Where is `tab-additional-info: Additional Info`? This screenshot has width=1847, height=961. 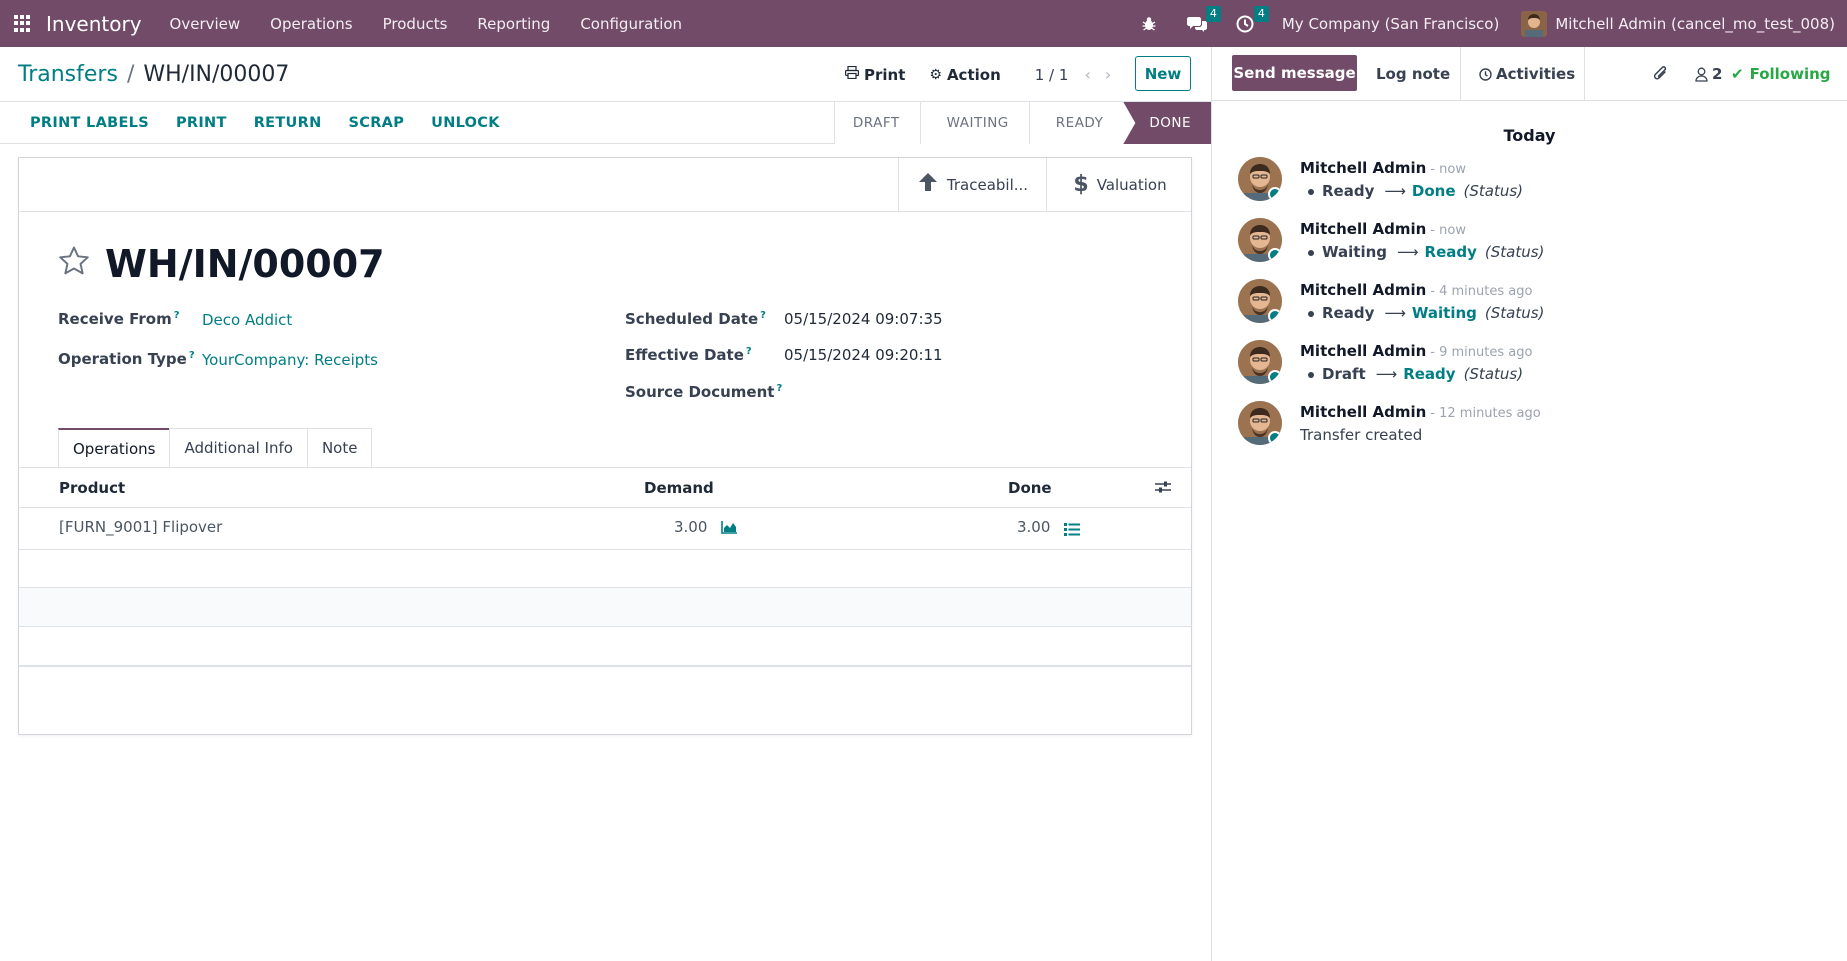
tab-additional-info: Additional Info is located at coordinates (238, 447).